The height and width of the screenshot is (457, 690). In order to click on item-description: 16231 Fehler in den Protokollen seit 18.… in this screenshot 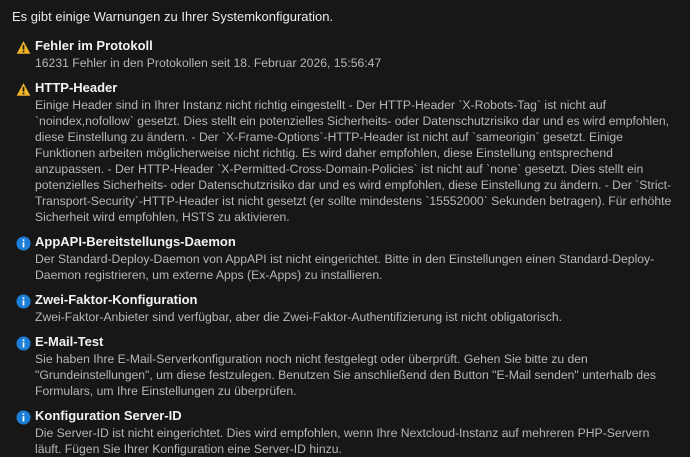, I will do `click(208, 63)`.